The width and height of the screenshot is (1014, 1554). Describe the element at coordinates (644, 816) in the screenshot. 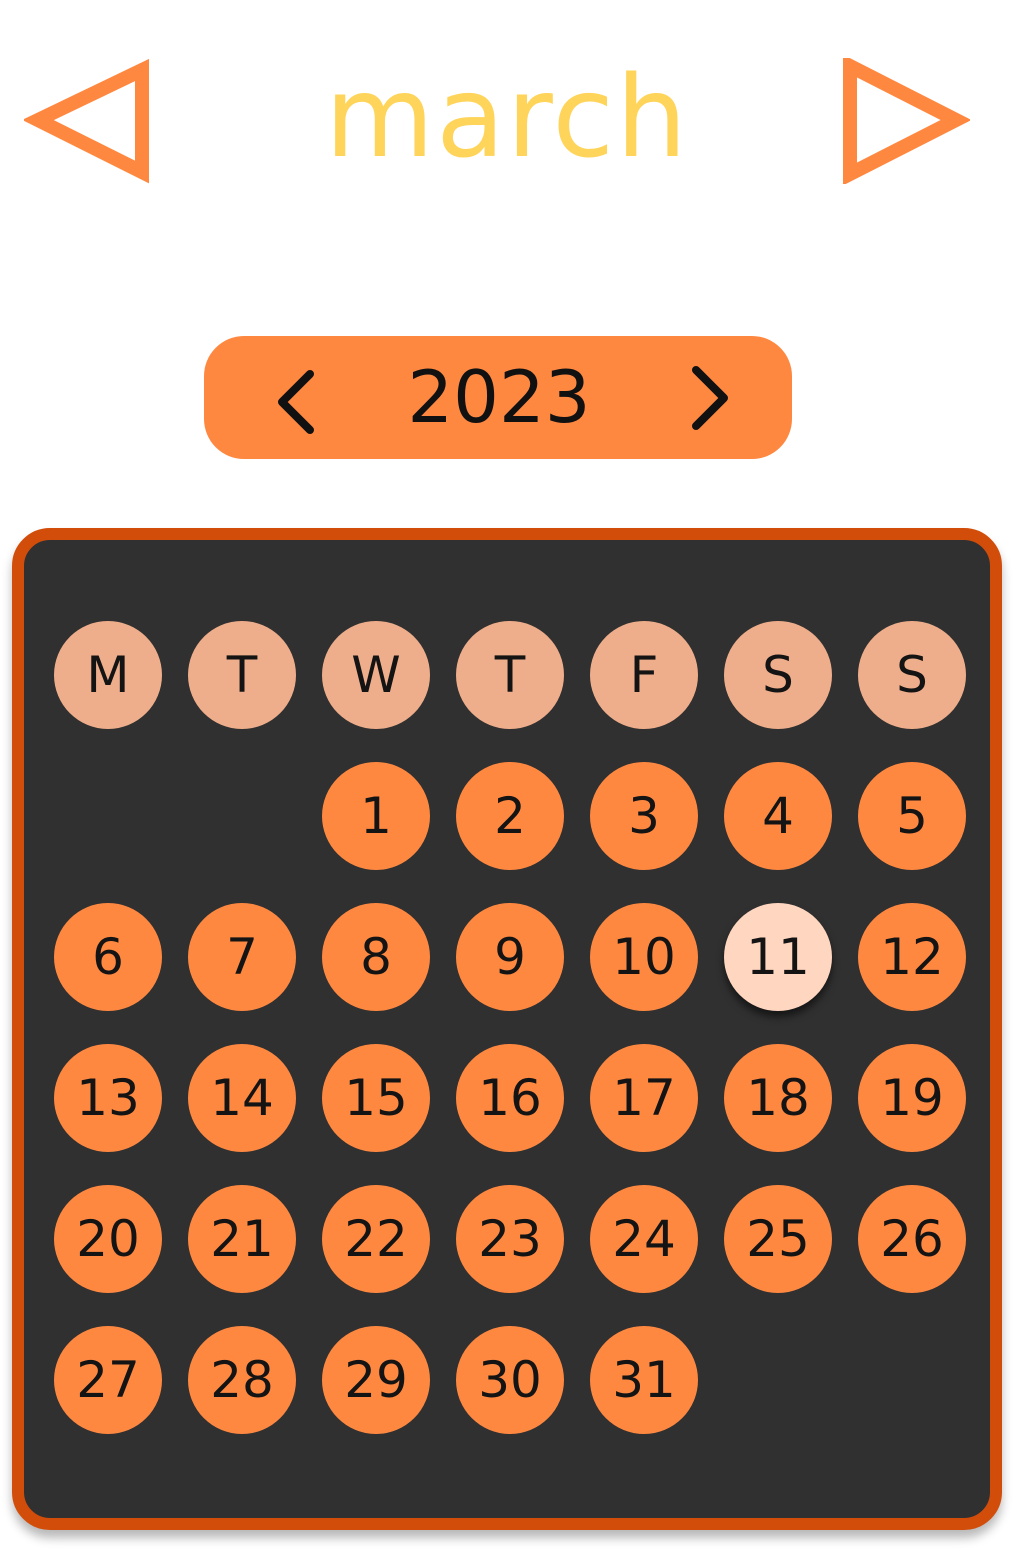

I see `day-cell: 3` at that location.